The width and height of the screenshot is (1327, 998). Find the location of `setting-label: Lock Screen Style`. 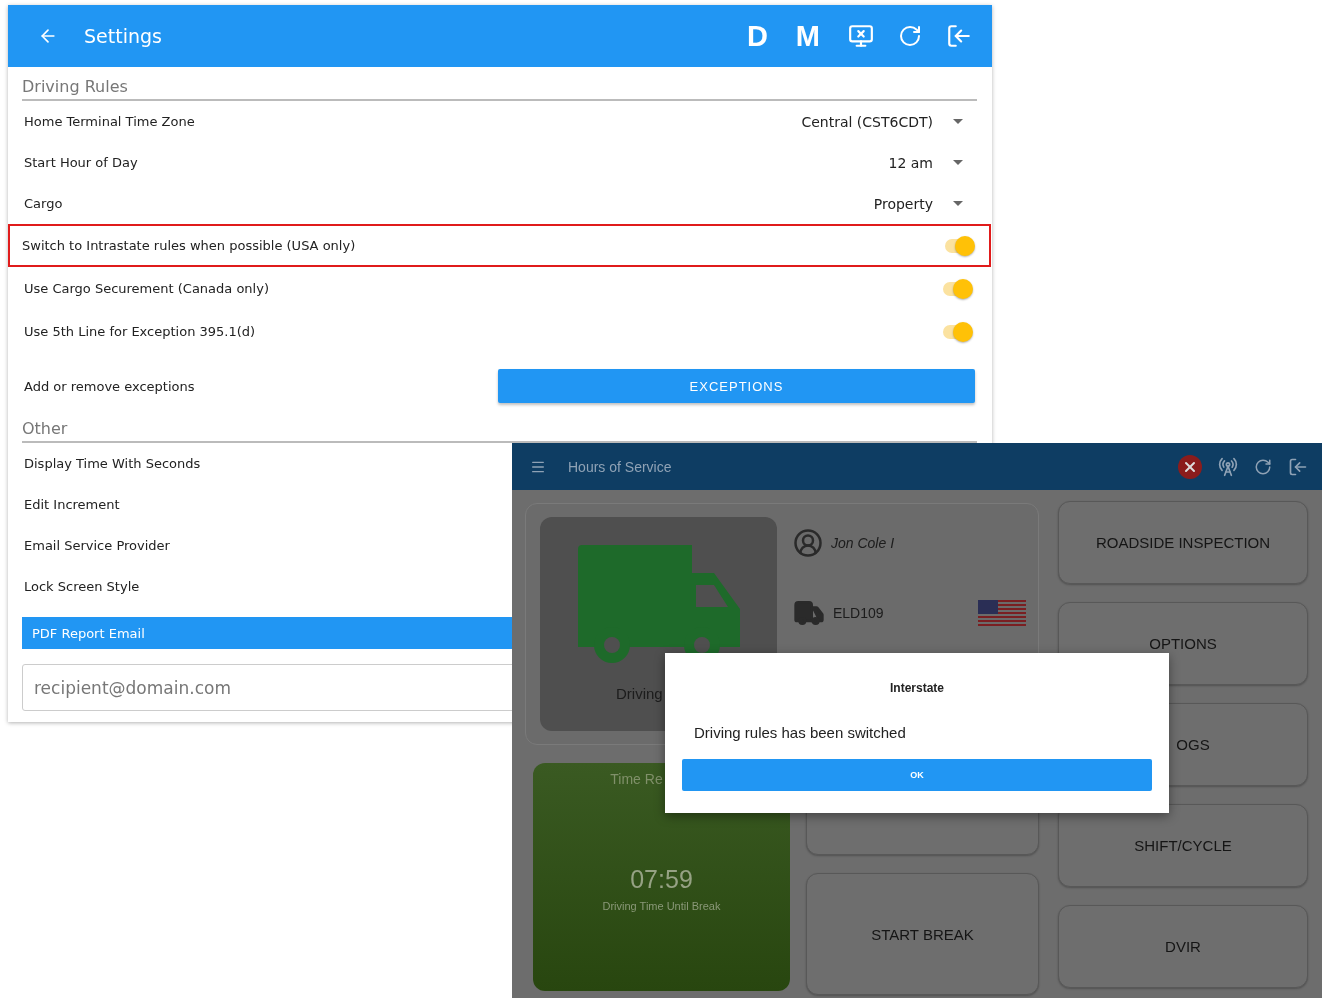

setting-label: Lock Screen Style is located at coordinates (82, 586).